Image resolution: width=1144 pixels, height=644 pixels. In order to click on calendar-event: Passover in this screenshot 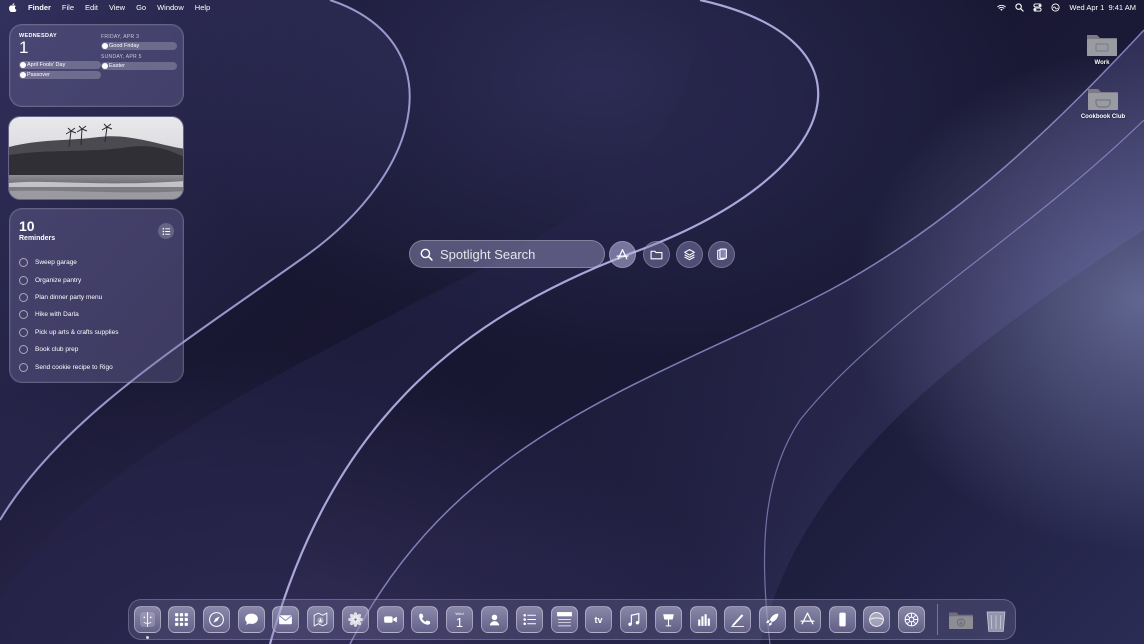, I will do `click(60, 75)`.